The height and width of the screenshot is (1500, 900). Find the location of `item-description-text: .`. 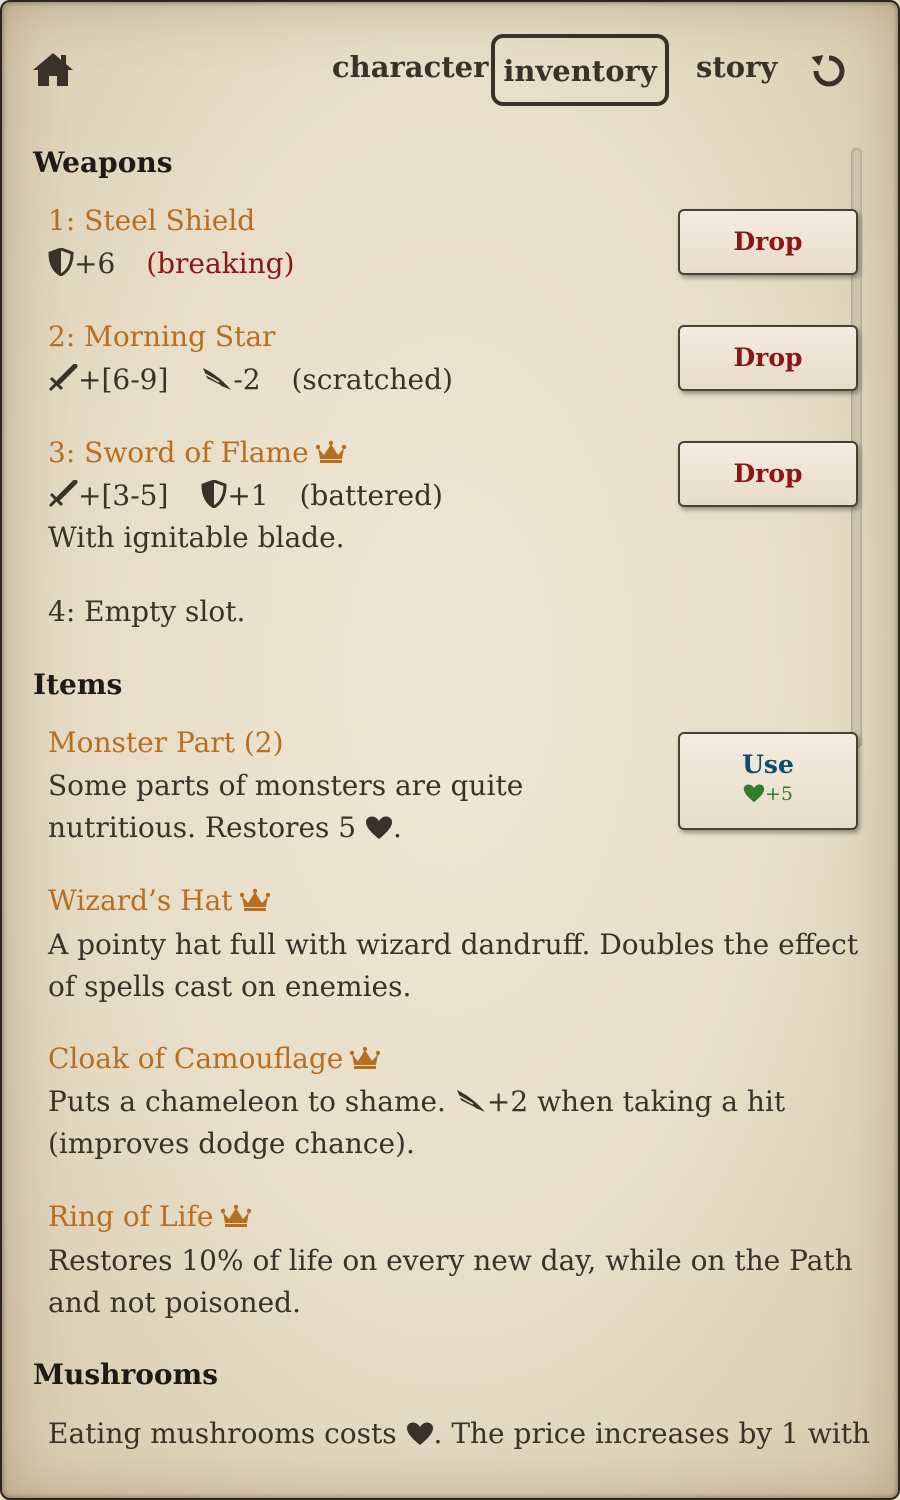

item-description-text: . is located at coordinates (397, 827).